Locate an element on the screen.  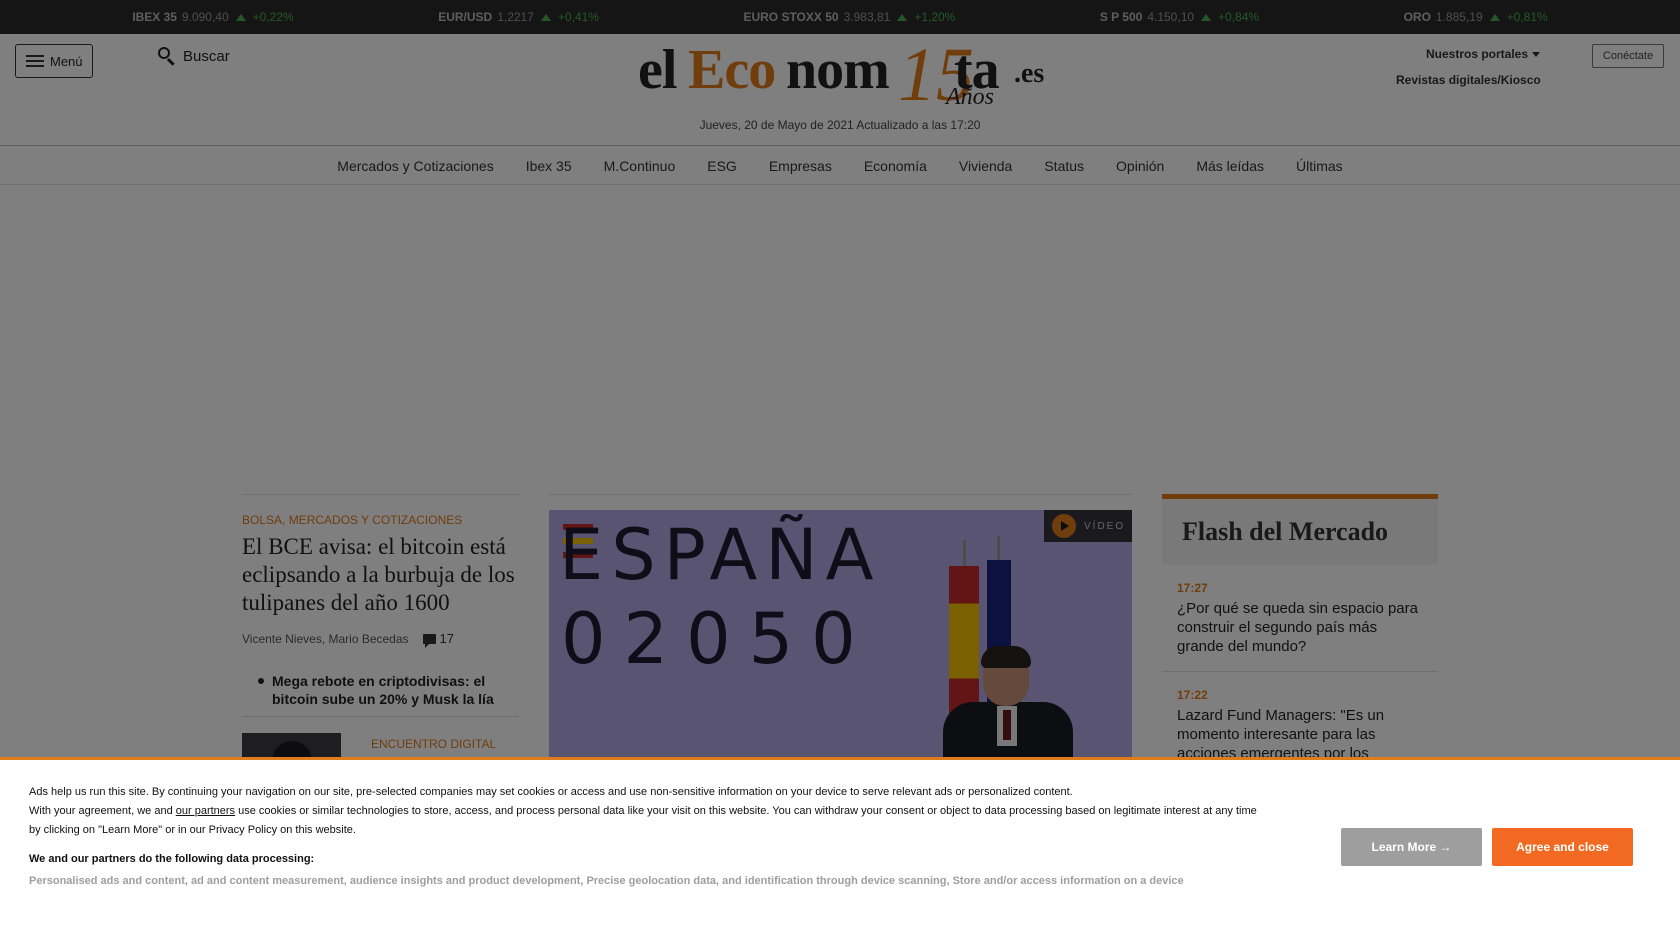
consent-paragraph-2-start: With your agreement, we and is located at coordinates (102, 811).